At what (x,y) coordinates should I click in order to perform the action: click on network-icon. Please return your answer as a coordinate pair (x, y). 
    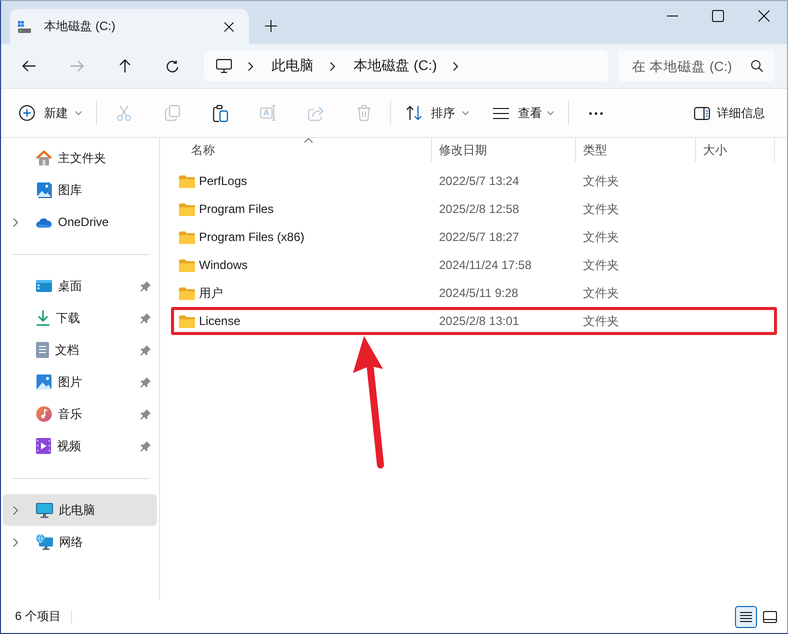
    Looking at the image, I should click on (44, 542).